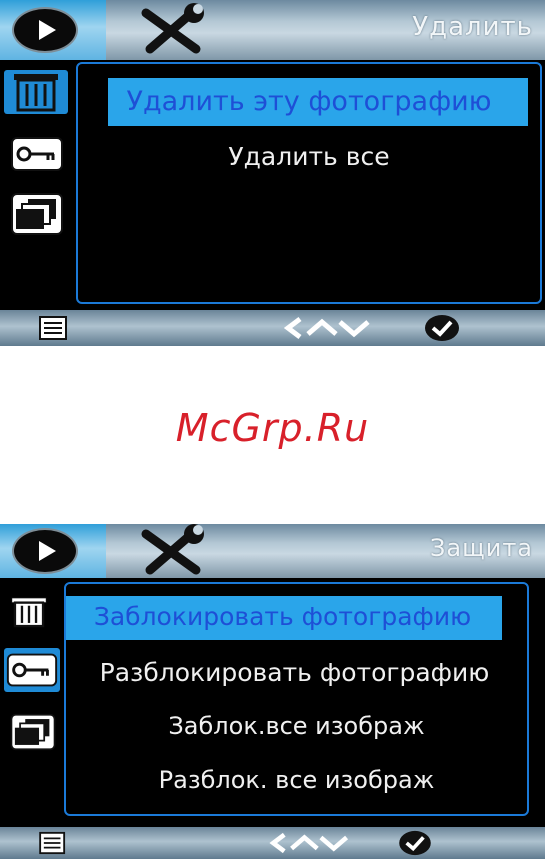 This screenshot has height=859, width=545. What do you see at coordinates (472, 27) in the screenshot?
I see `page-title: Удалить` at bounding box center [472, 27].